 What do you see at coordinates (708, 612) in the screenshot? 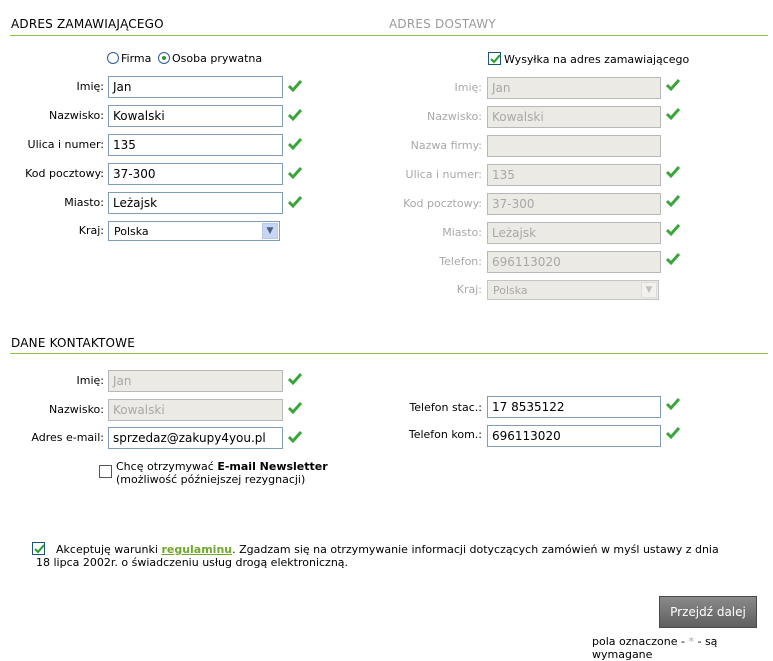
I see `submit-button: Przejdź dalej` at bounding box center [708, 612].